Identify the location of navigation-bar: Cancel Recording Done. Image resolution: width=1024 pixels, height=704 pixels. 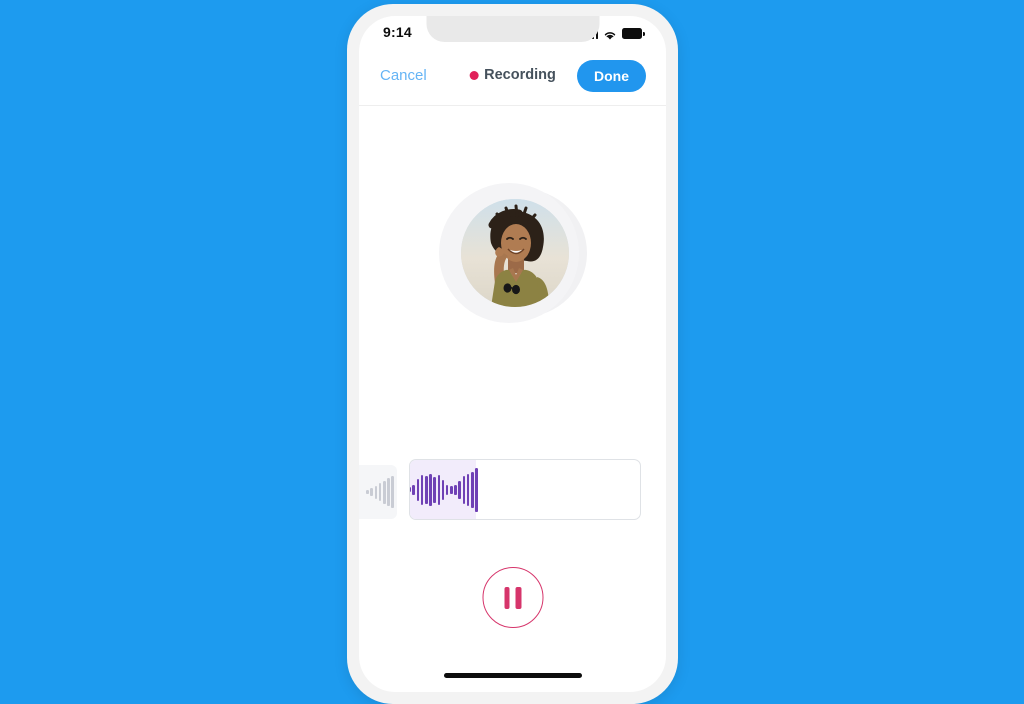
(512, 78).